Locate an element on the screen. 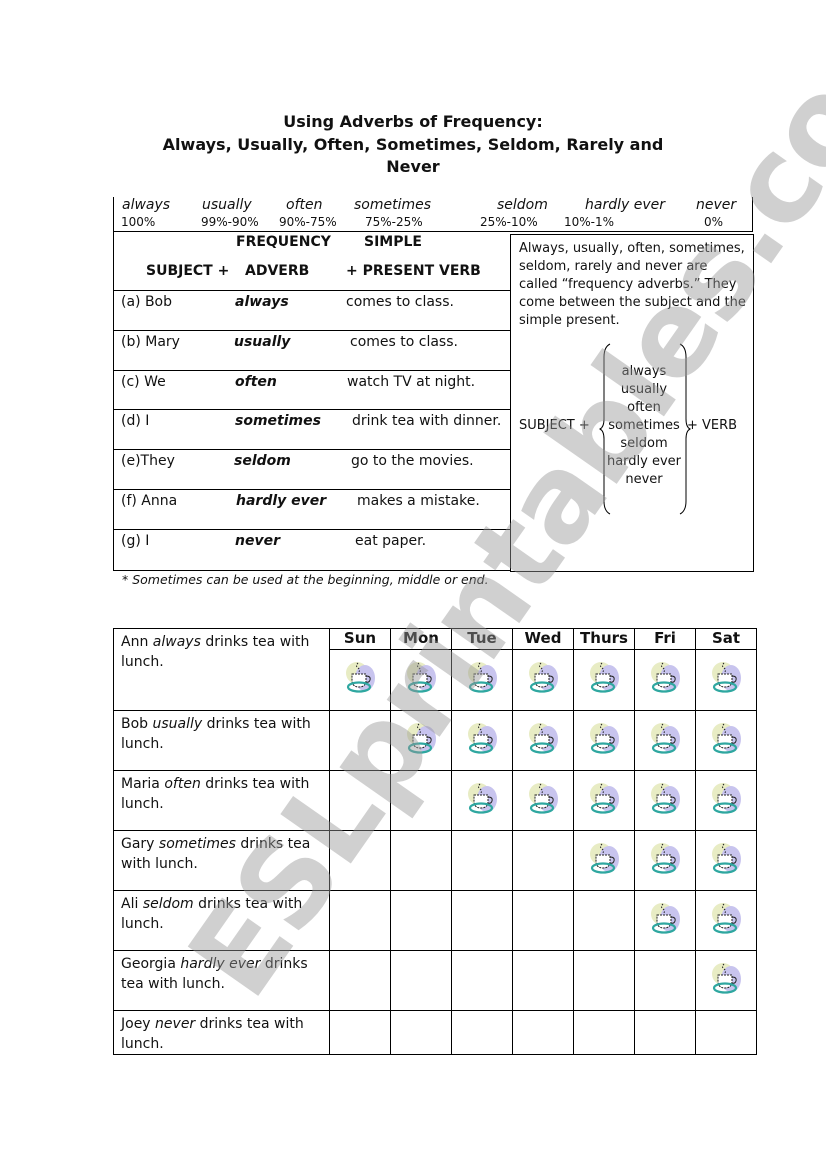 The image size is (826, 1169). sentence-rest: drinks is located at coordinates (286, 964).